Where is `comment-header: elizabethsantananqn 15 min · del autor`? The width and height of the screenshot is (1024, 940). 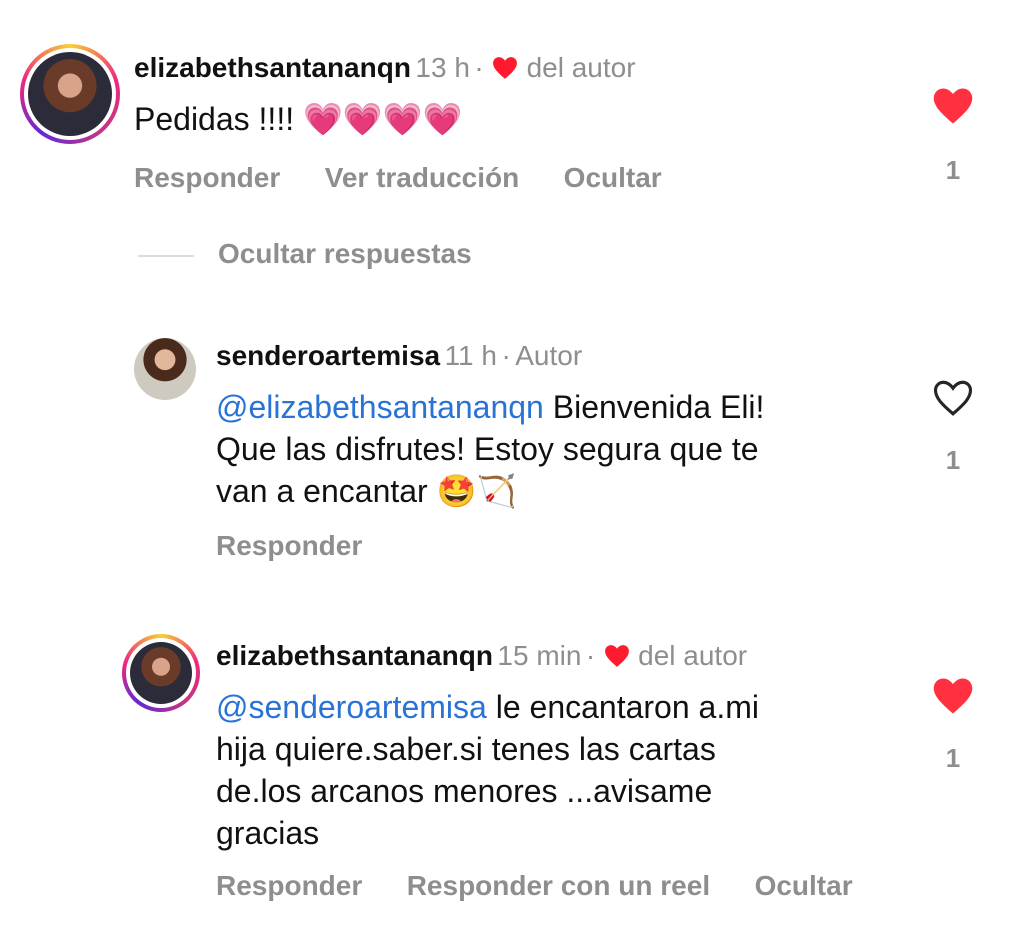
comment-header: elizabethsantananqn 15 min · del autor is located at coordinates (481, 656).